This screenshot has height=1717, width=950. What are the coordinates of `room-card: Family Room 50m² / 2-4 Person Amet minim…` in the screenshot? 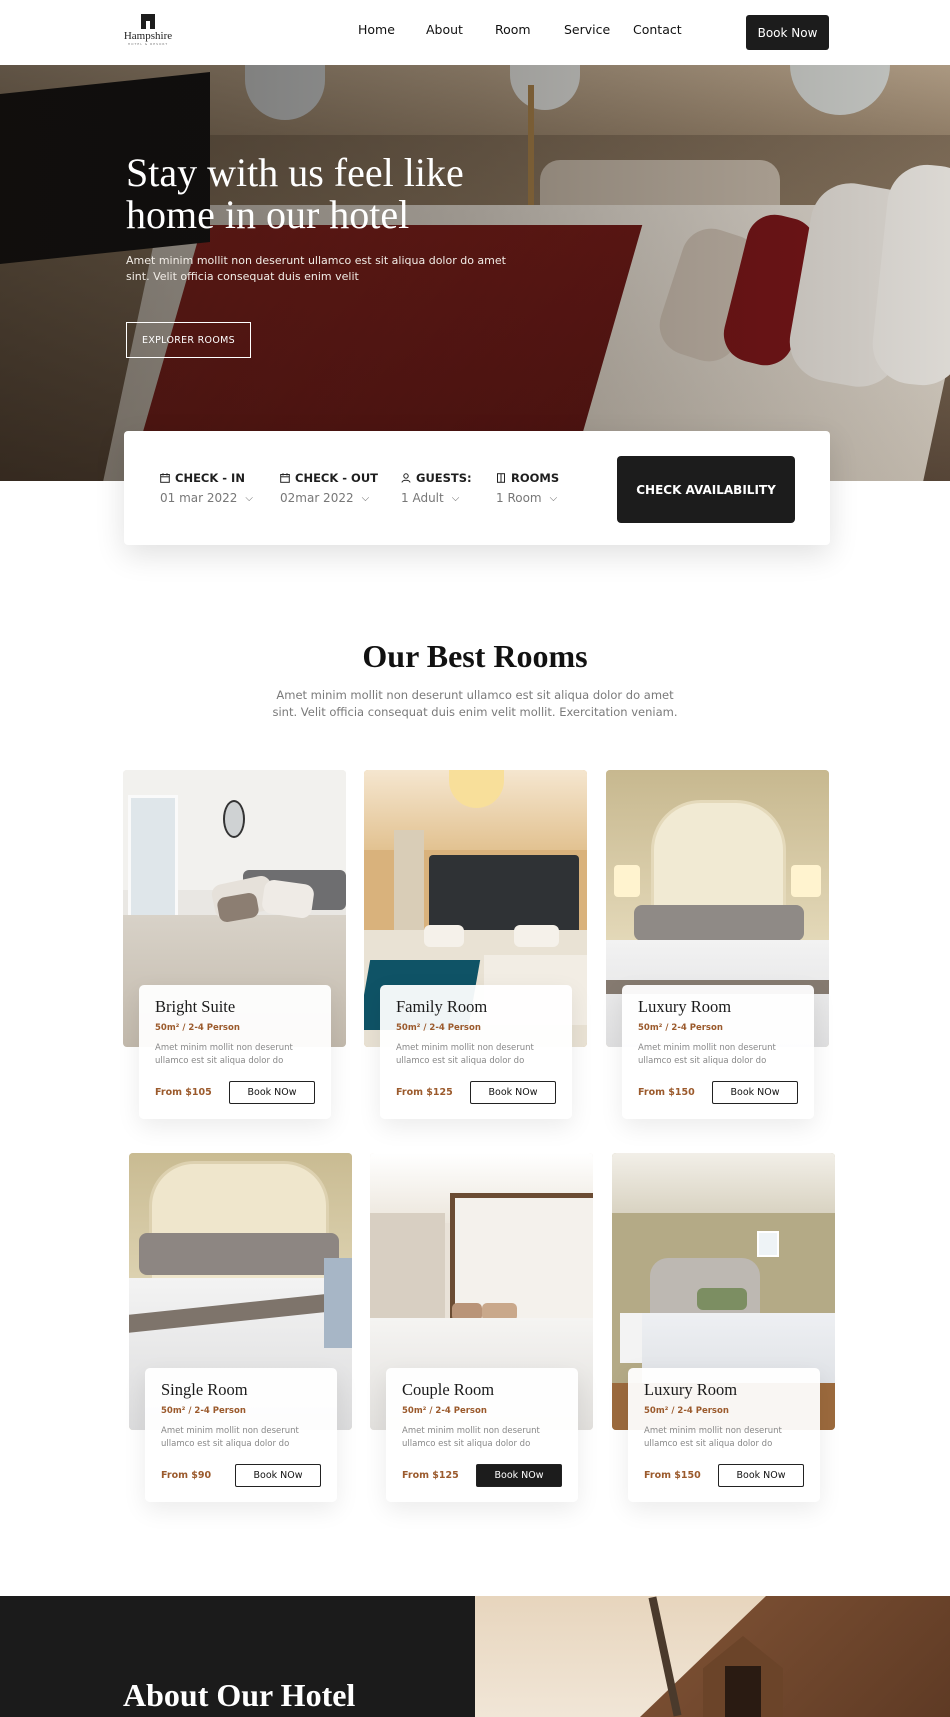 It's located at (475, 945).